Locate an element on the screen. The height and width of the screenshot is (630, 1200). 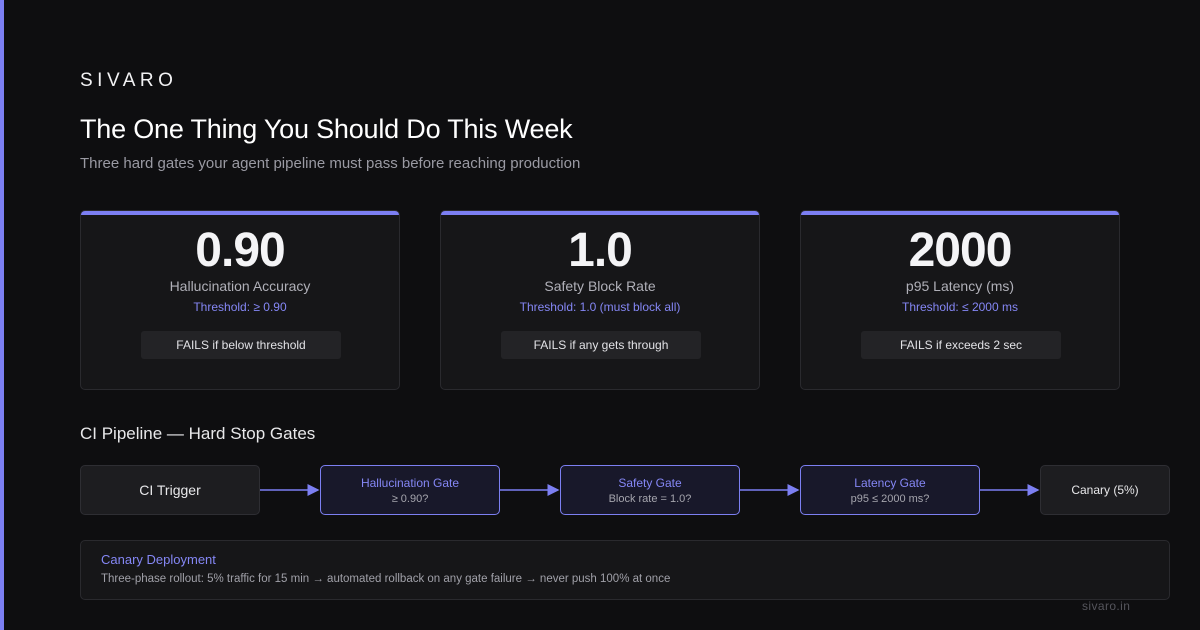
footer-url: sivaro.in is located at coordinates (1106, 606).